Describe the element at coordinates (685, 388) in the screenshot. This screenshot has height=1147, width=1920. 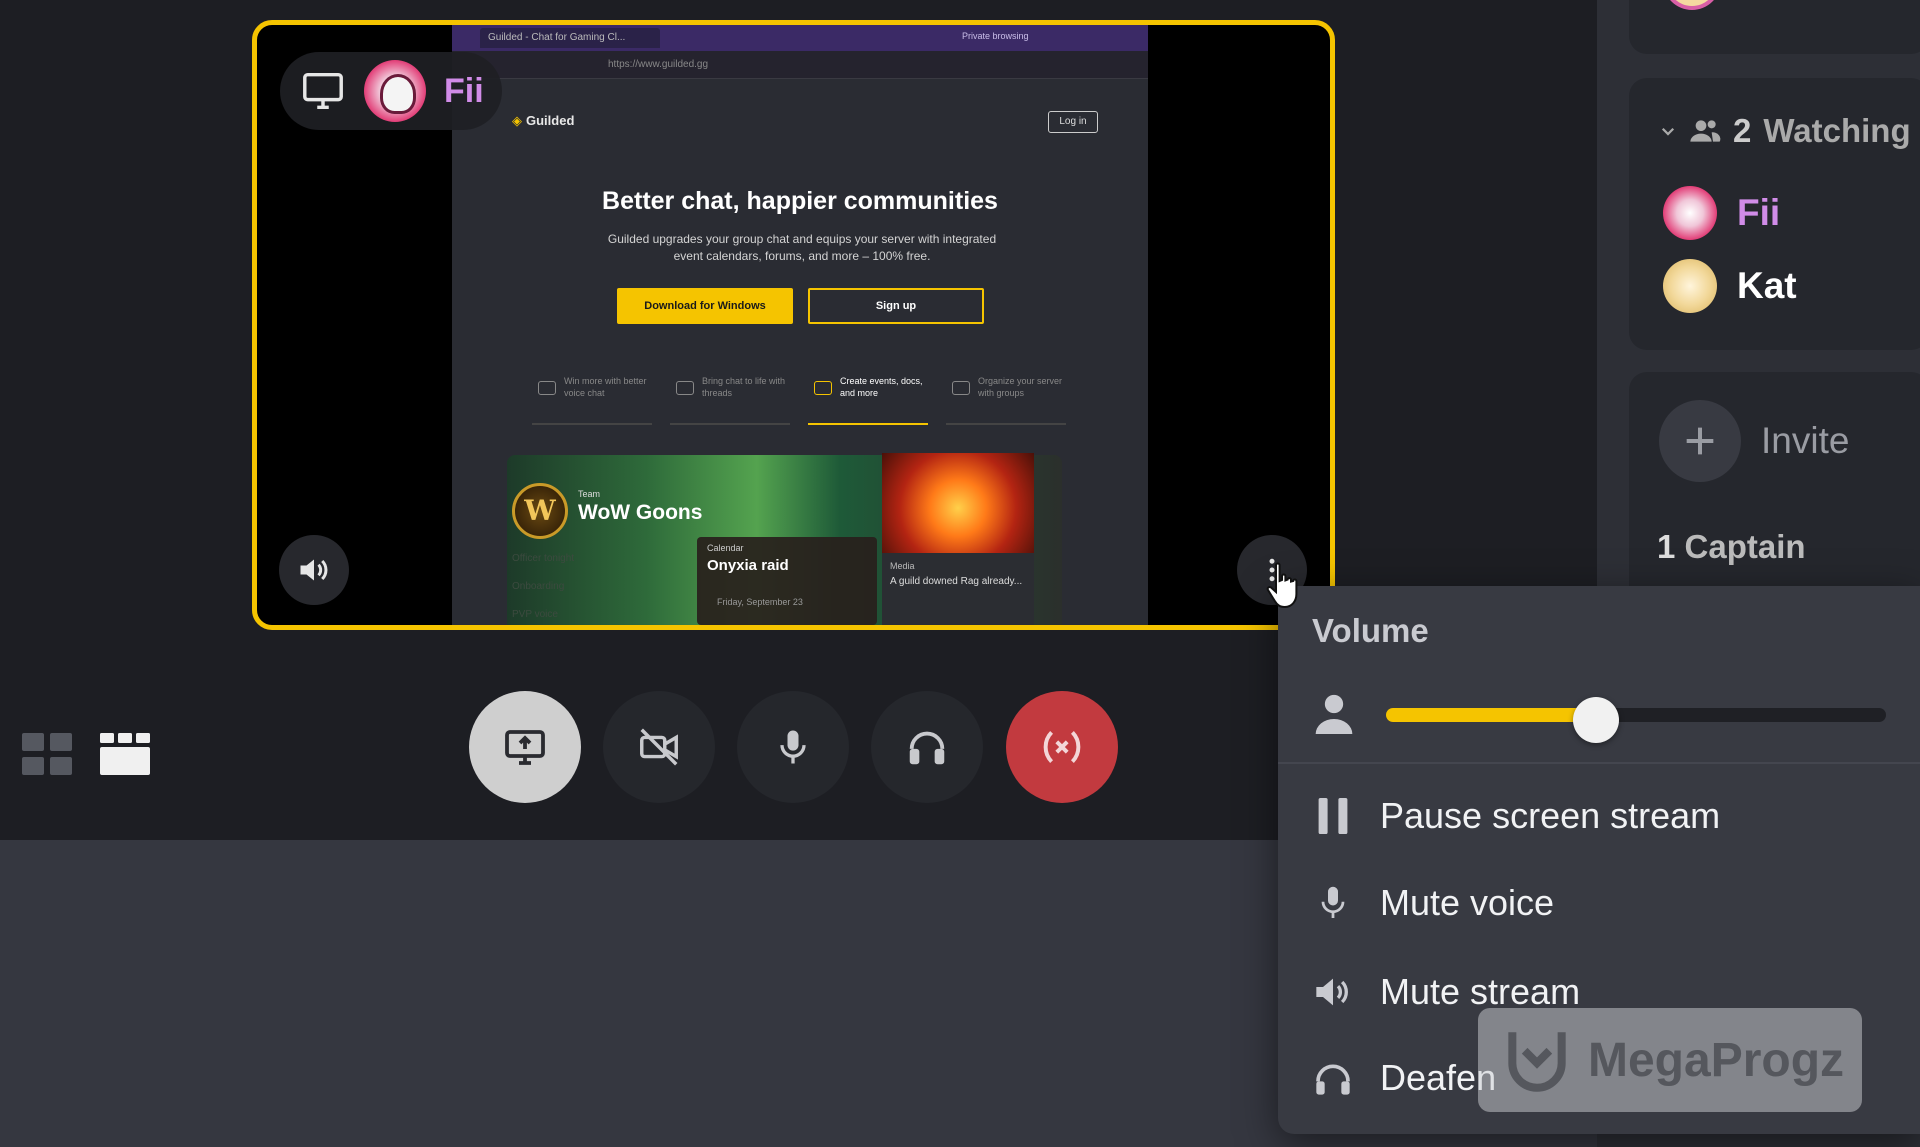
I see `threads-feature-icon` at that location.